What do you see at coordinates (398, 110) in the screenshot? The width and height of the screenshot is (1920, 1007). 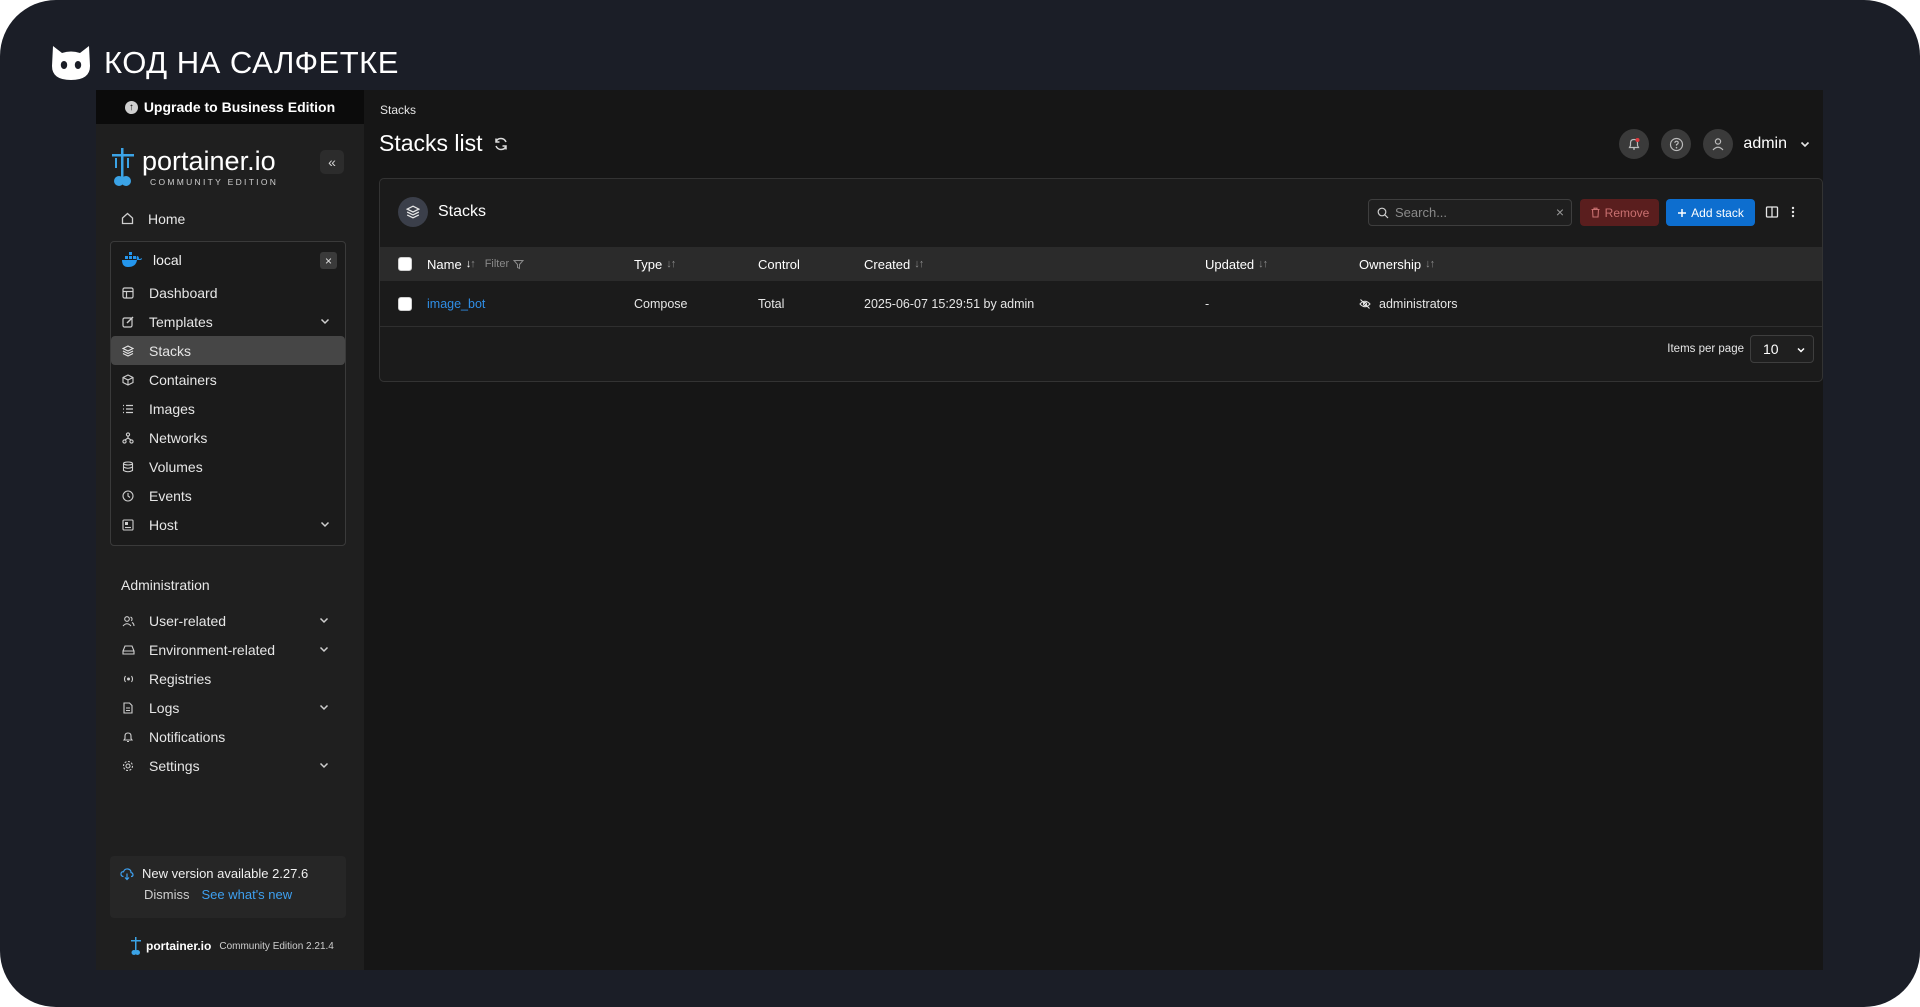 I see `breadcrumb: Stacks` at bounding box center [398, 110].